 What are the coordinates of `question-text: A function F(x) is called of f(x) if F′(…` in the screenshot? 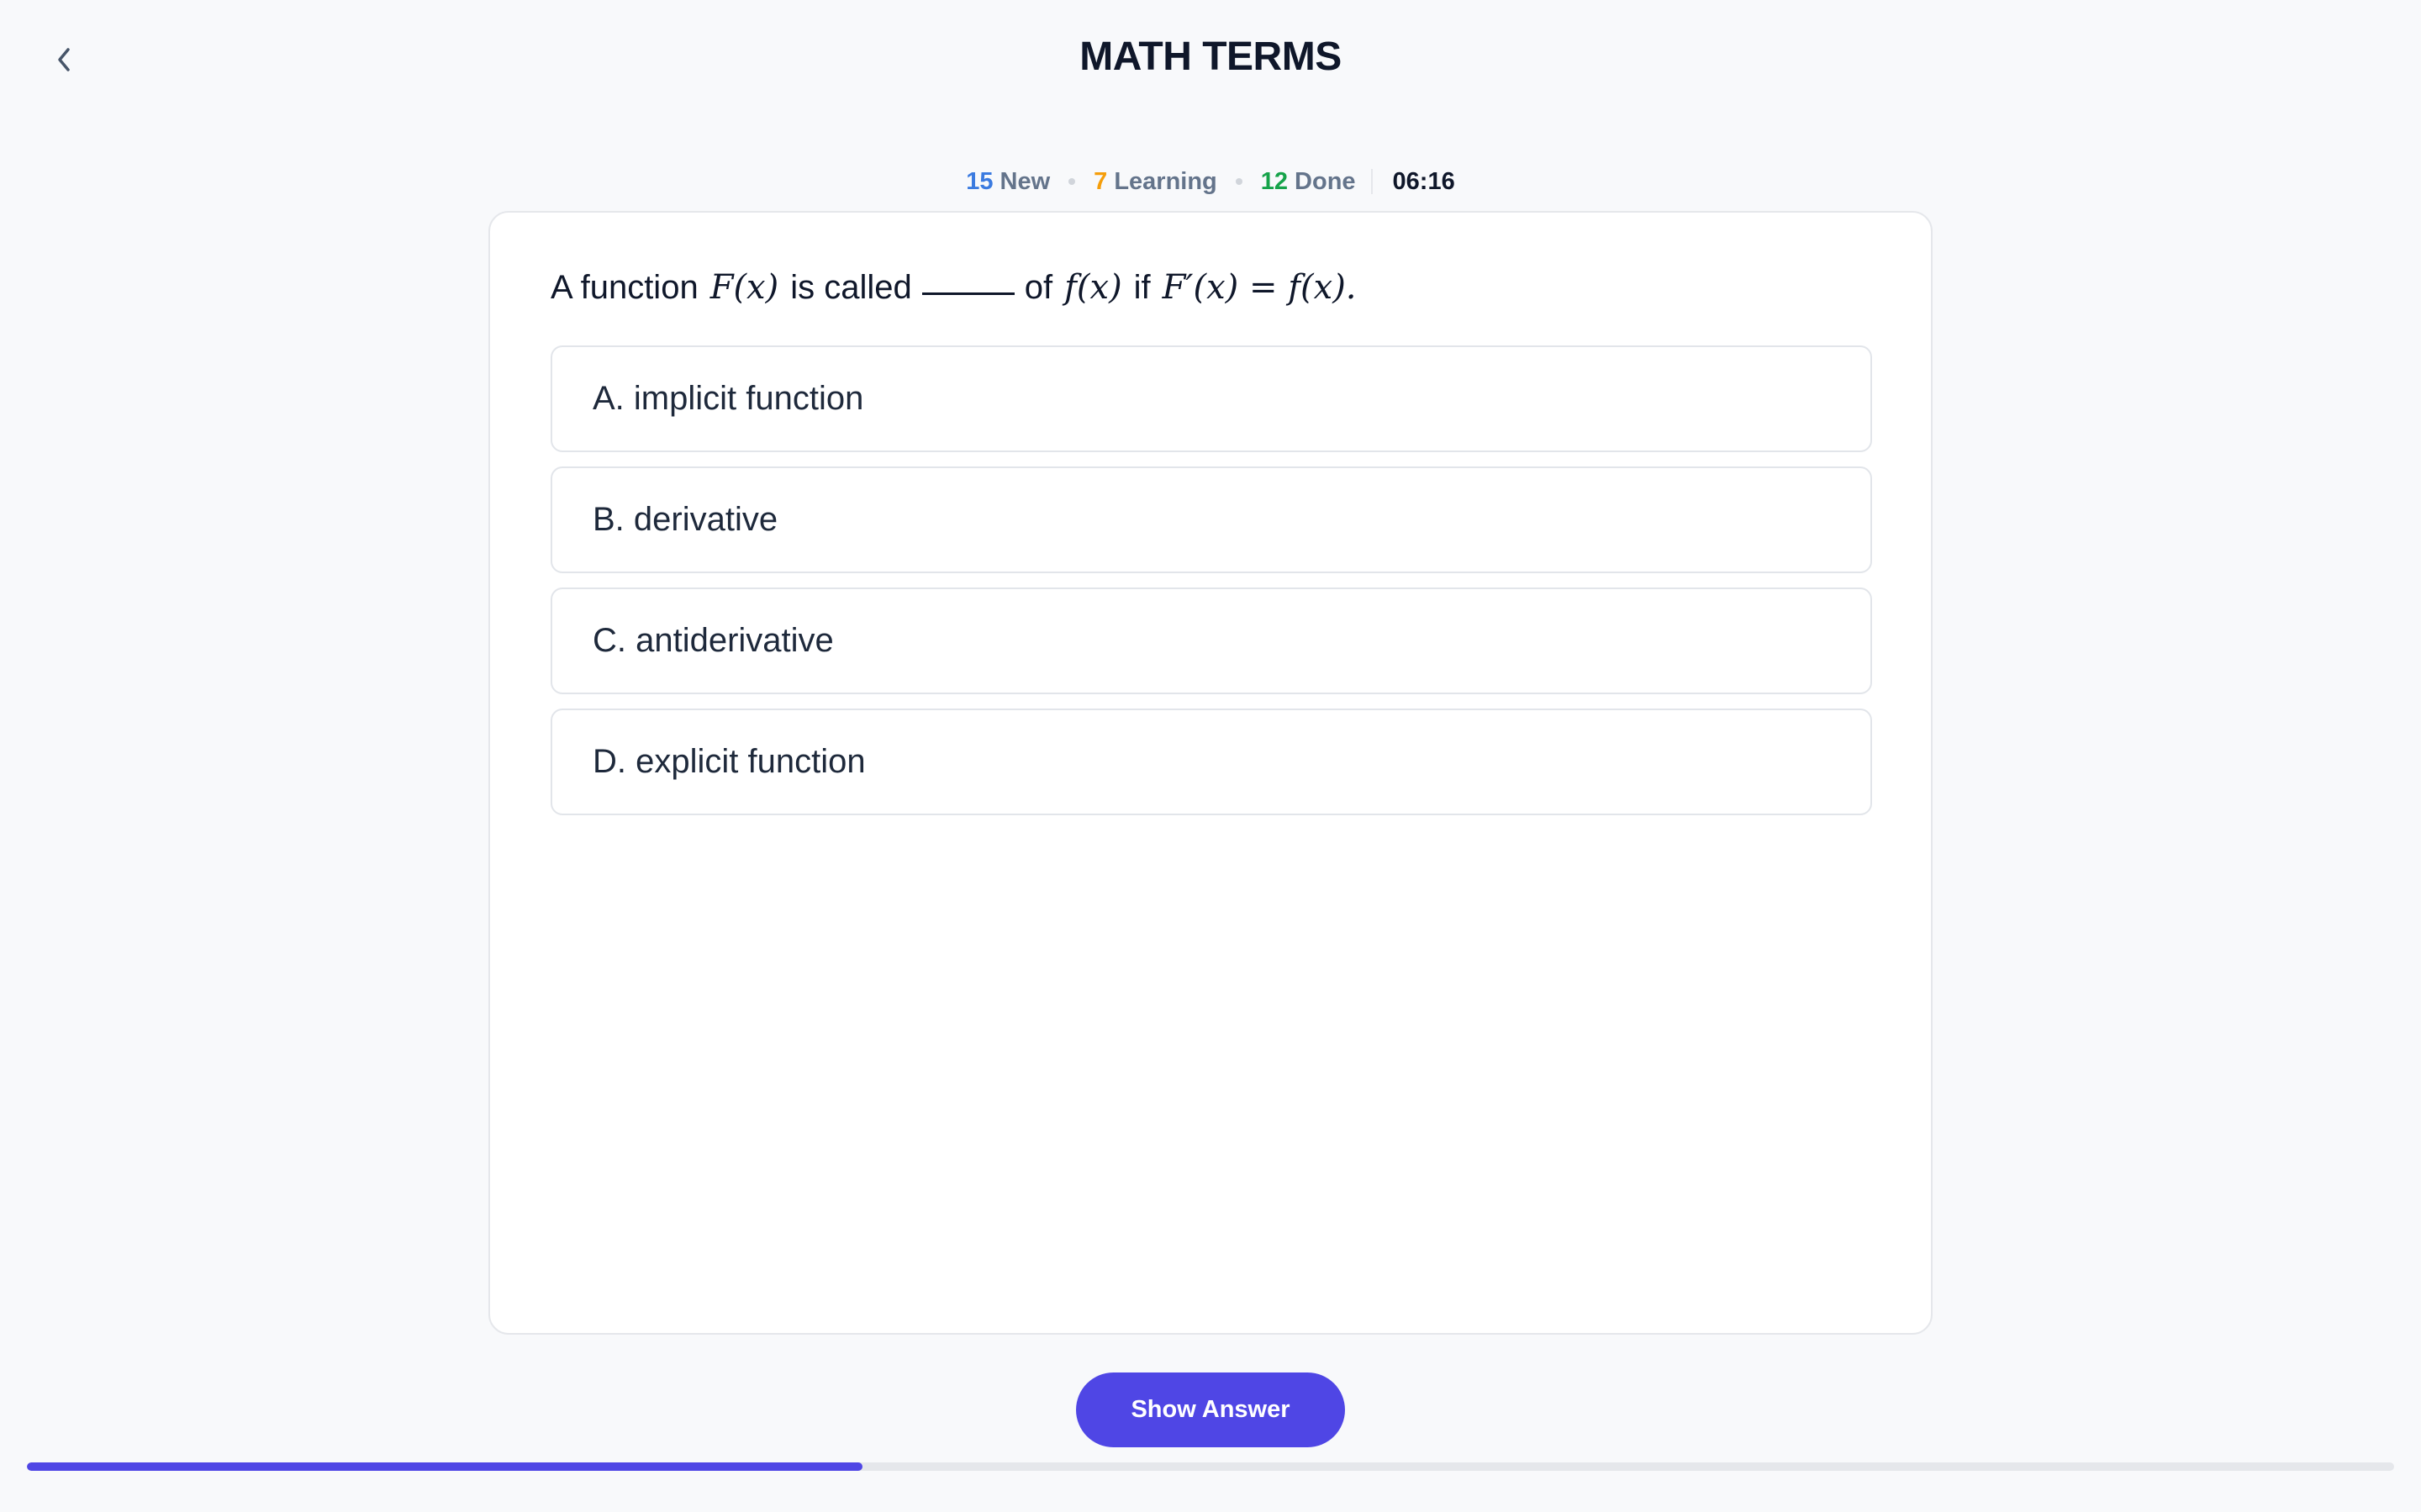 It's located at (960, 288).